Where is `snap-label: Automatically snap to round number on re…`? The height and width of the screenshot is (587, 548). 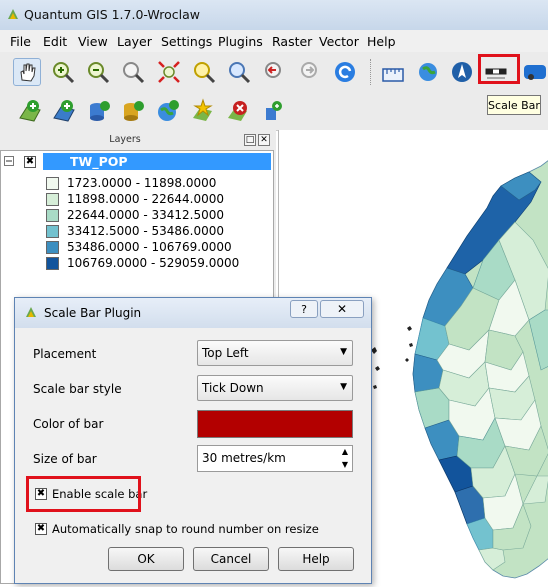
snap-label: Automatically snap to round number on re… is located at coordinates (185, 529).